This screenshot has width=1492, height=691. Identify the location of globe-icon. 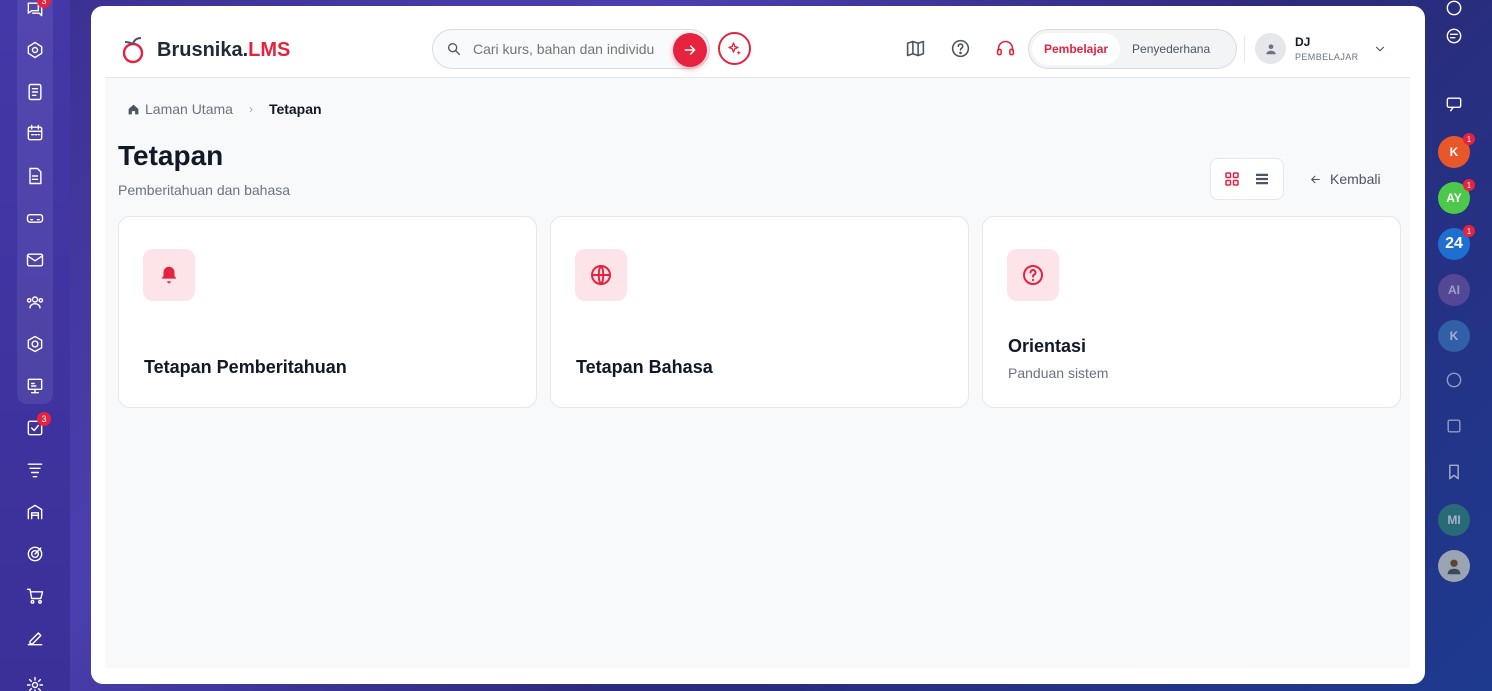
(601, 275).